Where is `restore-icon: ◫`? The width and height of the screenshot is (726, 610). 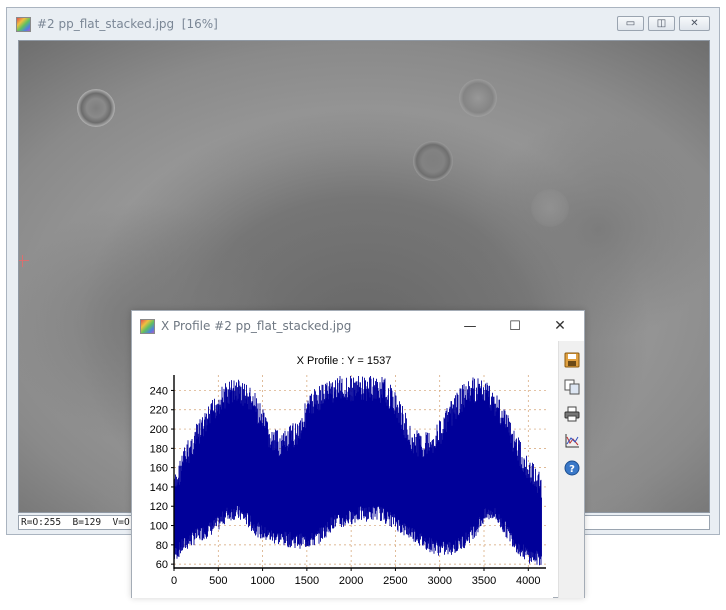
restore-icon: ◫ is located at coordinates (661, 23).